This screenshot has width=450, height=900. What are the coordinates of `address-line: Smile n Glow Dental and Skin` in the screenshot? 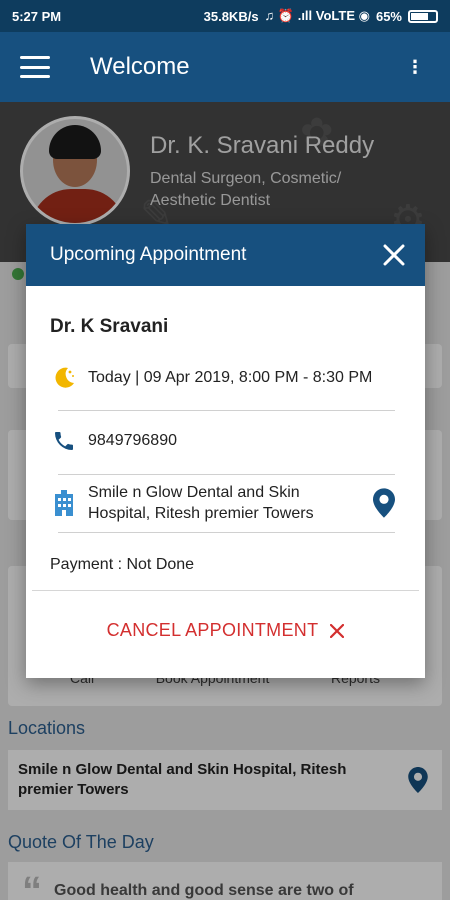 It's located at (194, 492).